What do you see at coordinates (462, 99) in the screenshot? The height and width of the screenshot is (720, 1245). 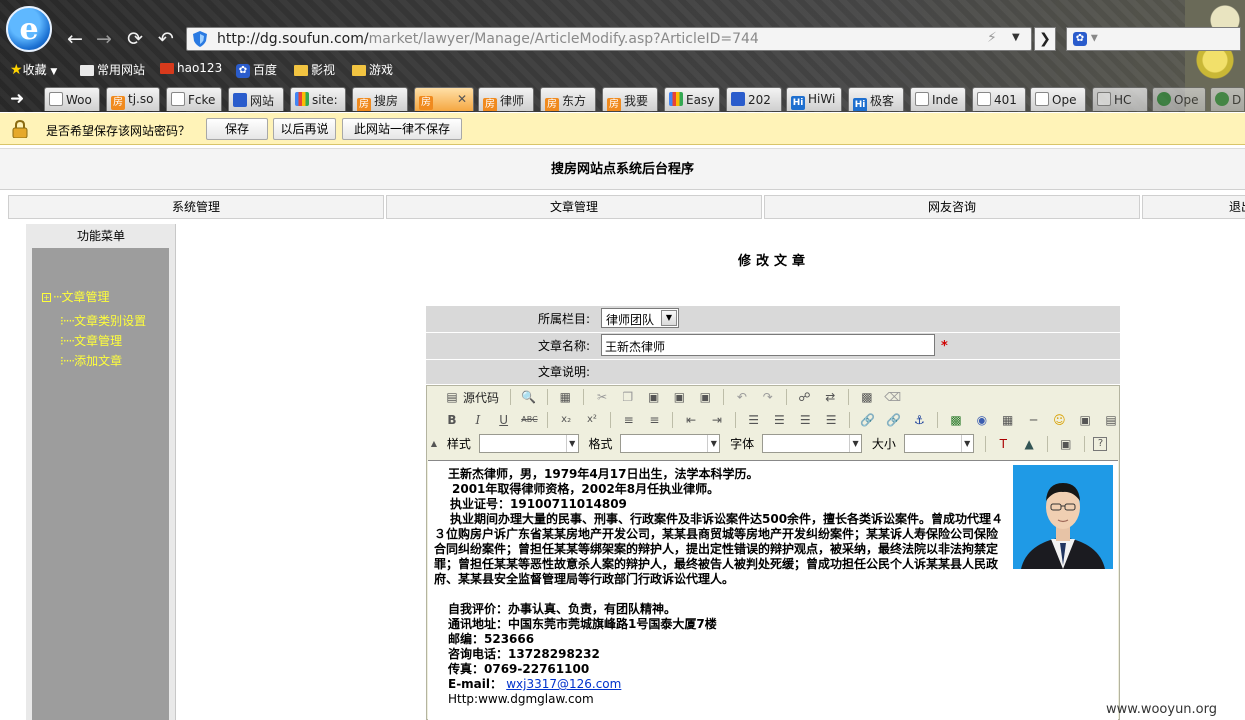 I see `close-tab-icon: ✕` at bounding box center [462, 99].